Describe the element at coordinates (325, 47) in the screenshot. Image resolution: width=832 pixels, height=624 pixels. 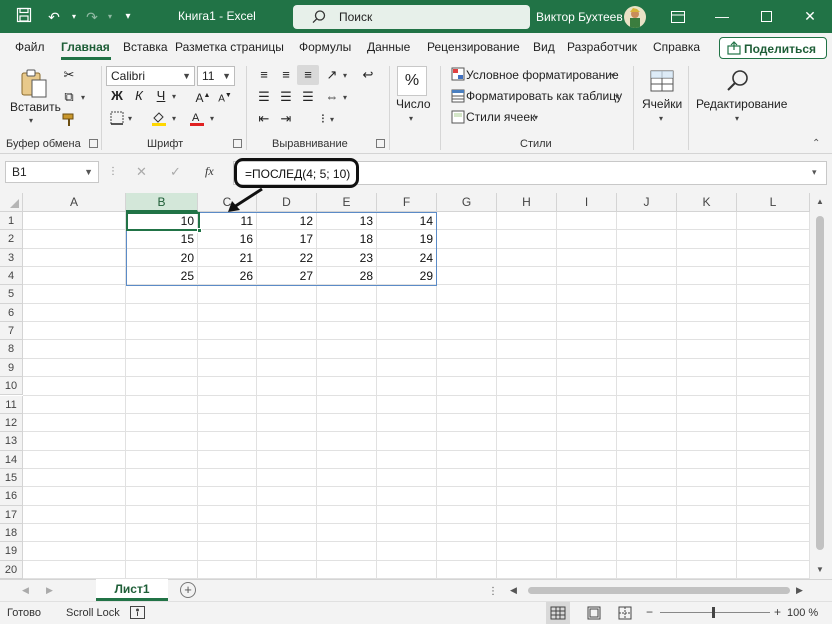
I see `tab-formulas: Формулы` at that location.